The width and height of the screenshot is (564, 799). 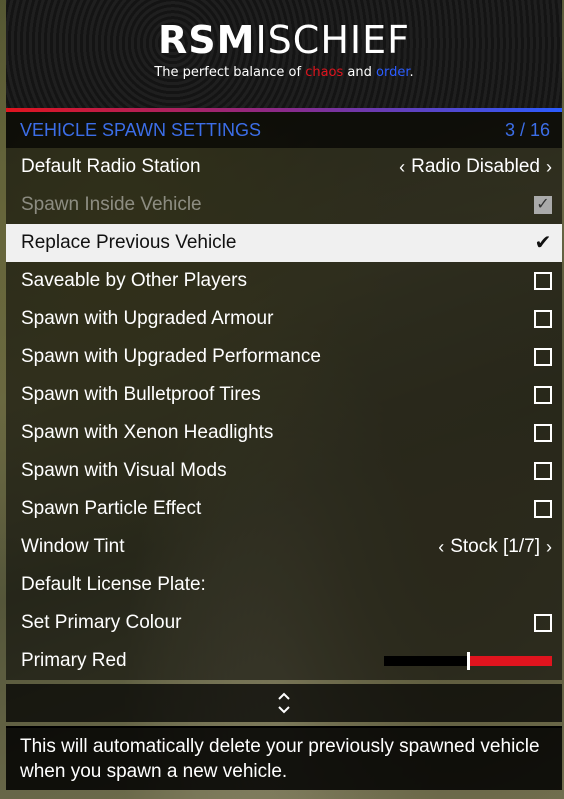 What do you see at coordinates (73, 546) in the screenshot?
I see `menu-item-label: Window Tint` at bounding box center [73, 546].